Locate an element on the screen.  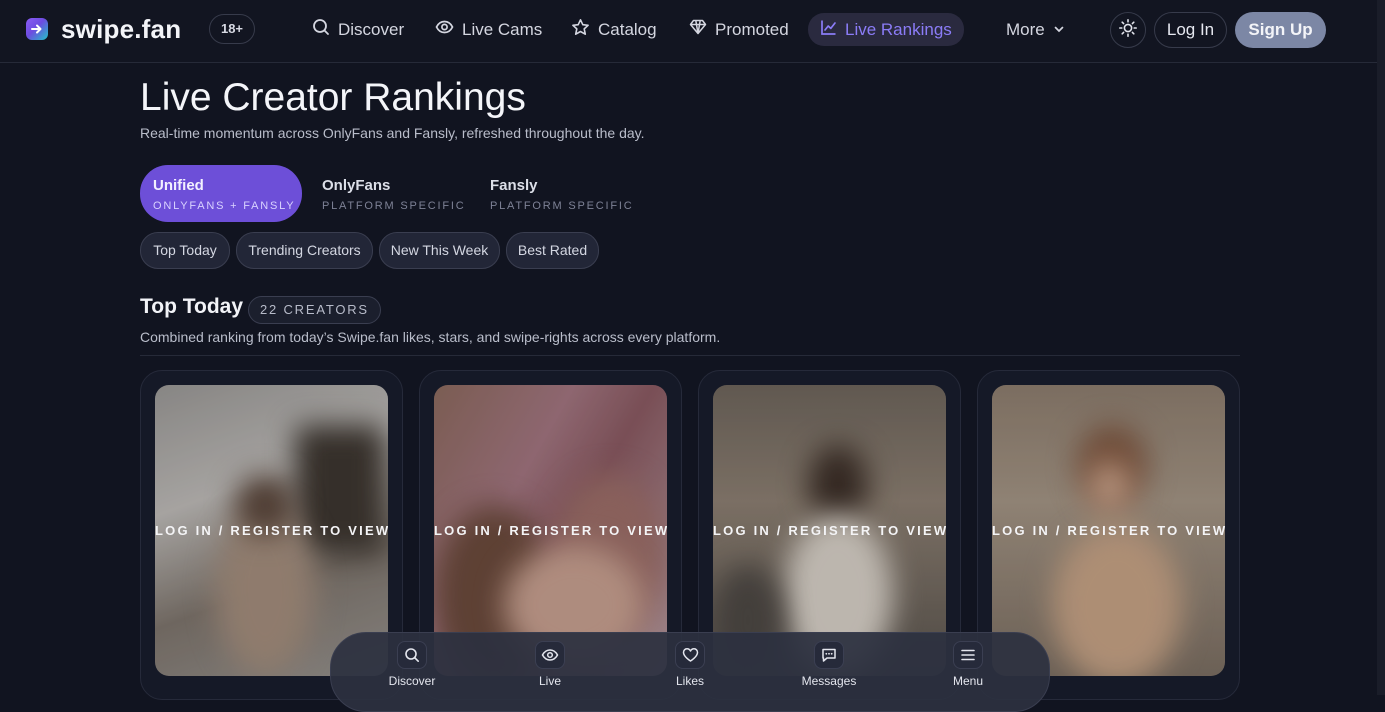
nav-label: Live Rankings is located at coordinates (898, 29).